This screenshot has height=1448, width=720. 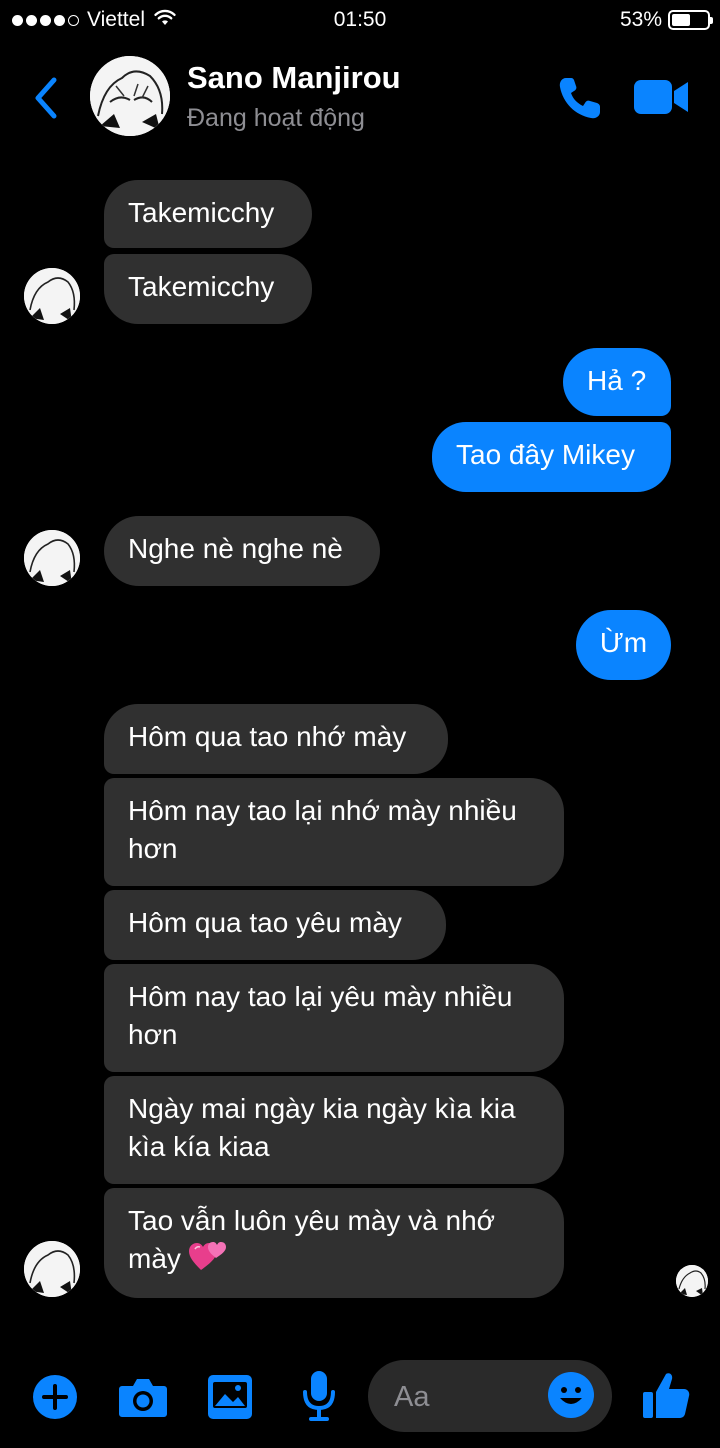 What do you see at coordinates (294, 77) in the screenshot?
I see `contact-name: Sano Manjirou` at bounding box center [294, 77].